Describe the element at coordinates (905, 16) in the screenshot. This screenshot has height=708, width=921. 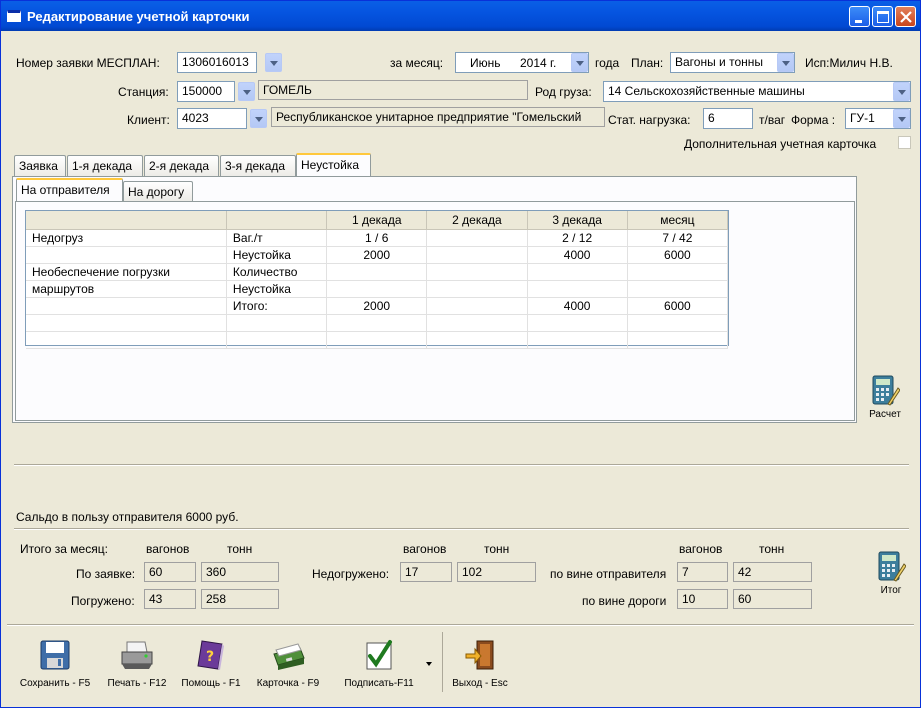
I see `close-button` at that location.